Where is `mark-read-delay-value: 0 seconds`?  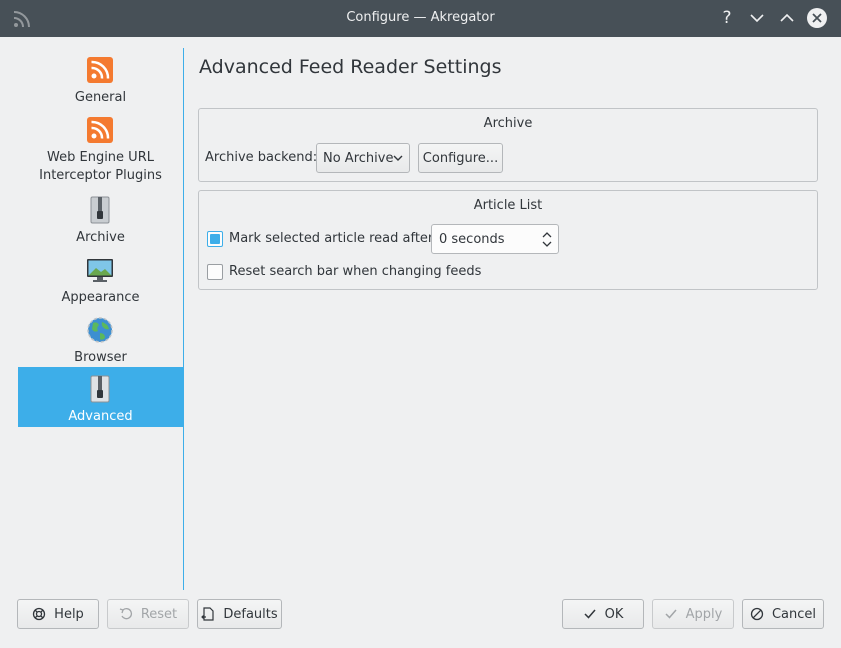
mark-read-delay-value: 0 seconds is located at coordinates (472, 239).